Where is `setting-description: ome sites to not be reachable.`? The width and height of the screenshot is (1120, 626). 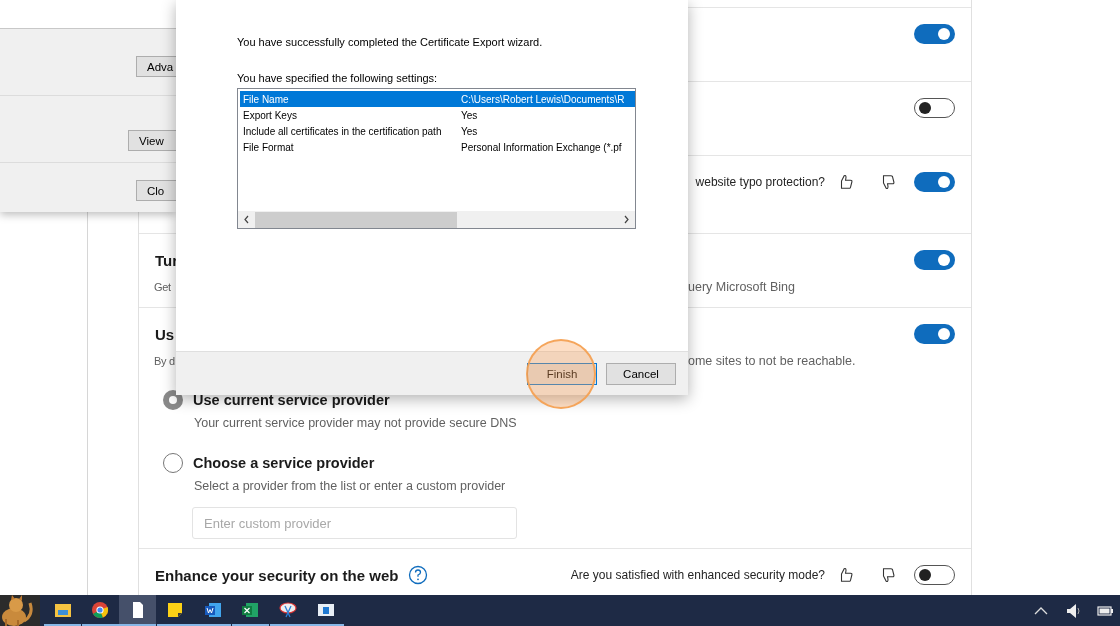
setting-description: ome sites to not be reachable. is located at coordinates (772, 361).